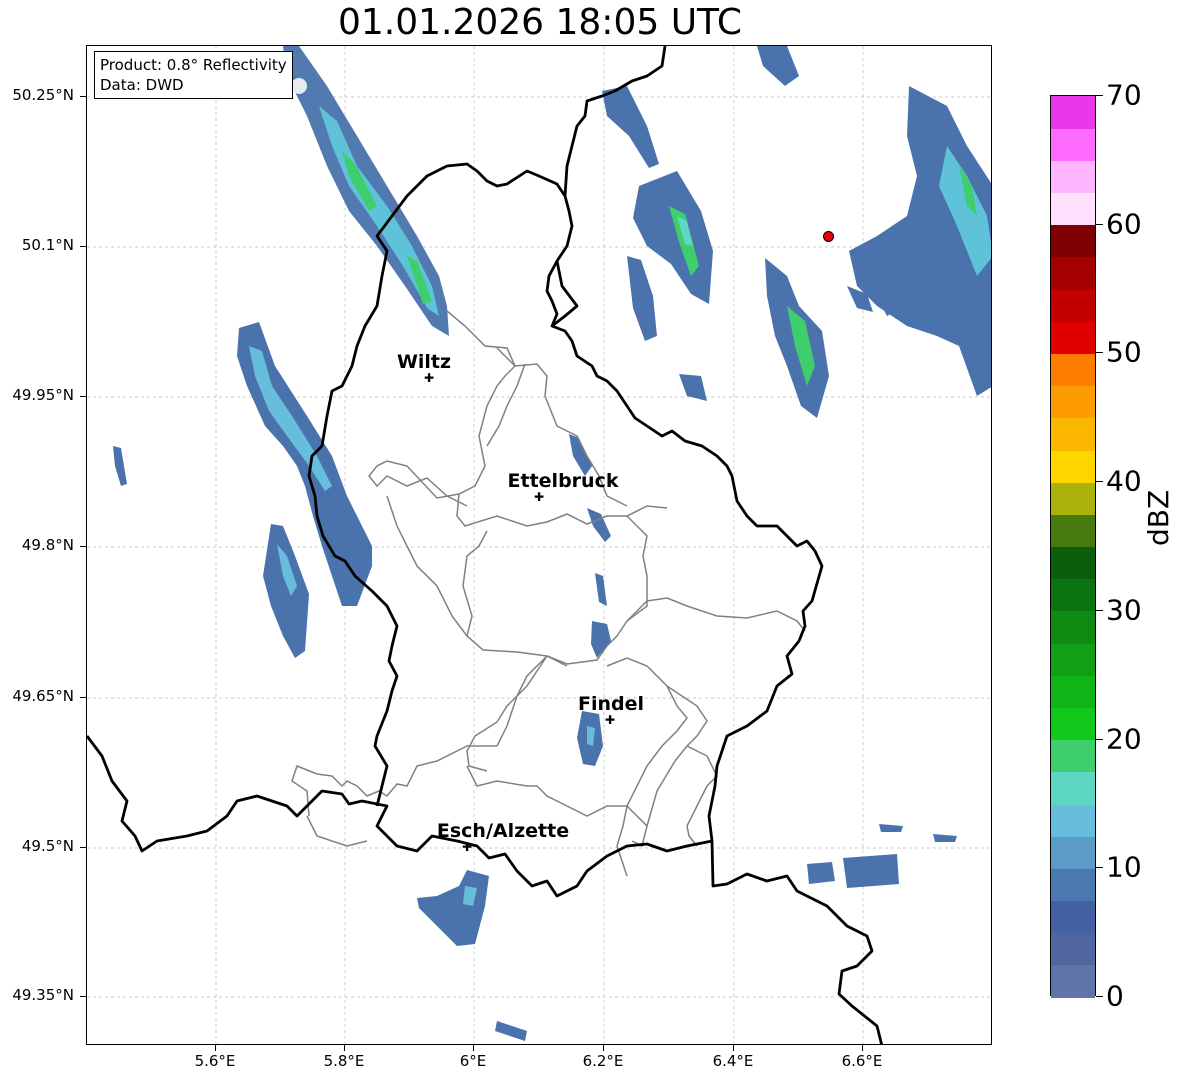 This screenshot has width=1184, height=1081. I want to click on echo-speck-w, so click(120, 466).